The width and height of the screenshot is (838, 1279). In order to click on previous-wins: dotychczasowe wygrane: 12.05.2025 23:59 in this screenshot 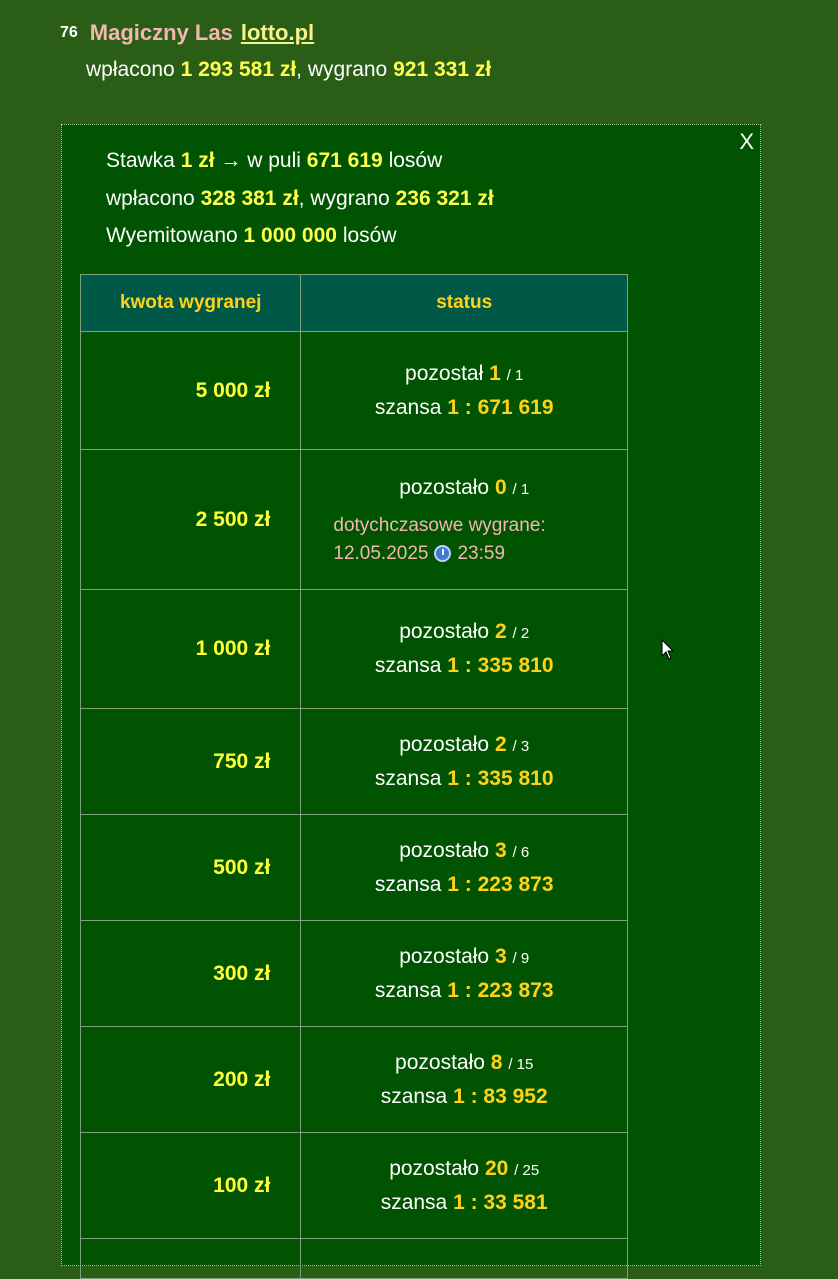, I will do `click(464, 540)`.